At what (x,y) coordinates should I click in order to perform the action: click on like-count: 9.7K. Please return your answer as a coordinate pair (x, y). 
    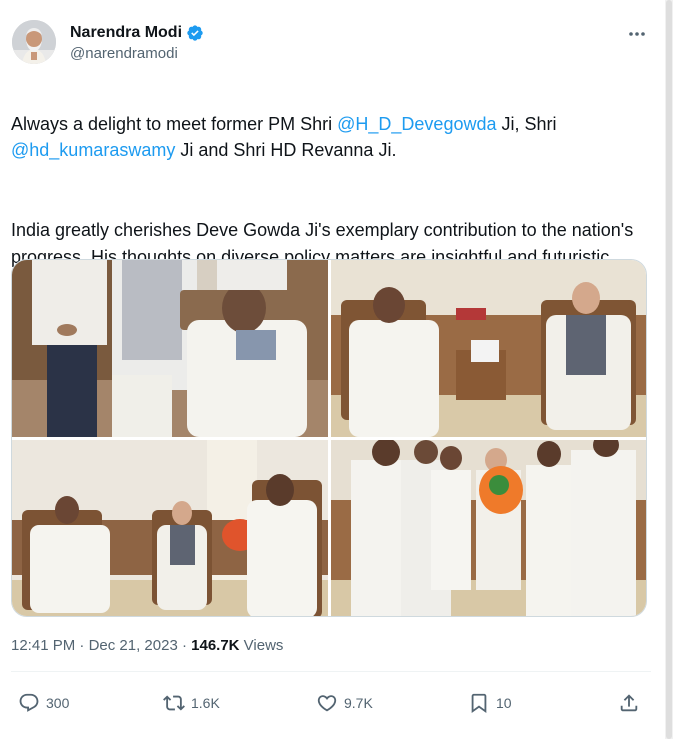
    Looking at the image, I should click on (358, 703).